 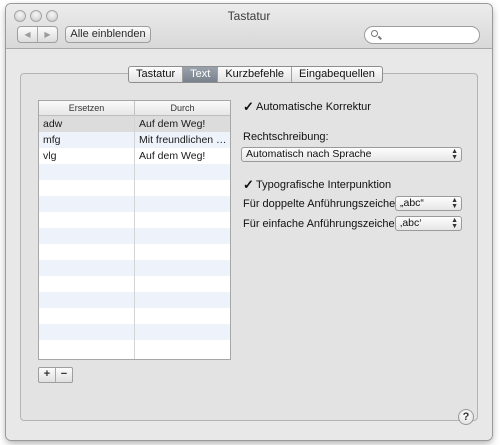 I want to click on auto-correct-checkbox: ✓, so click(x=248, y=106).